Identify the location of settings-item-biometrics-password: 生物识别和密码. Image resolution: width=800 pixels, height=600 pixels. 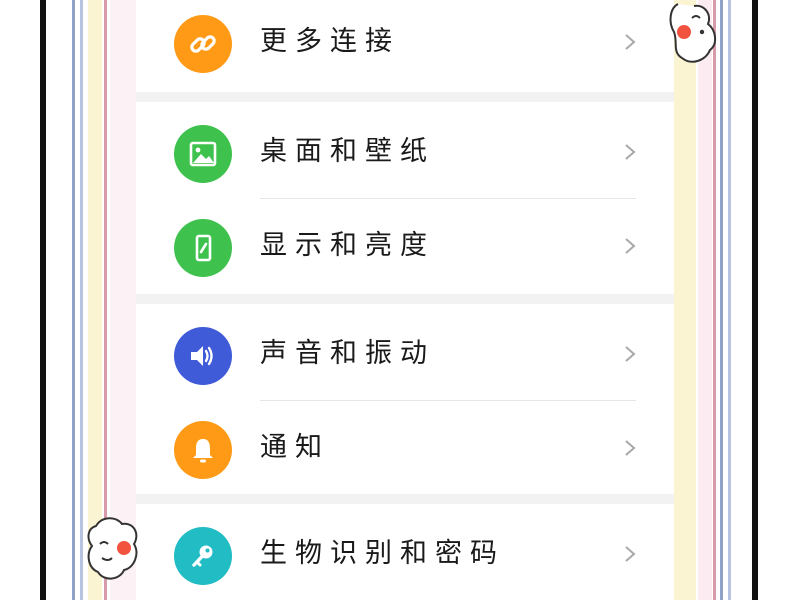
(405, 552).